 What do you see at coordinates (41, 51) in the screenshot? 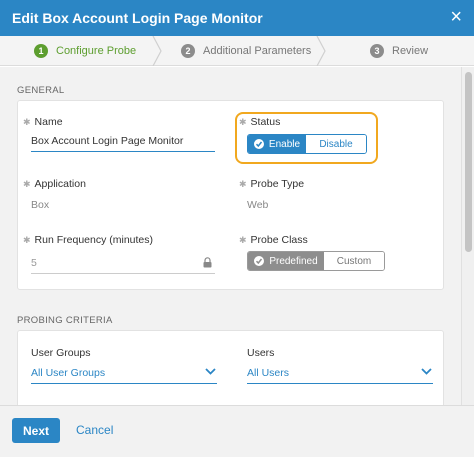
I see `step-number-1: 1` at bounding box center [41, 51].